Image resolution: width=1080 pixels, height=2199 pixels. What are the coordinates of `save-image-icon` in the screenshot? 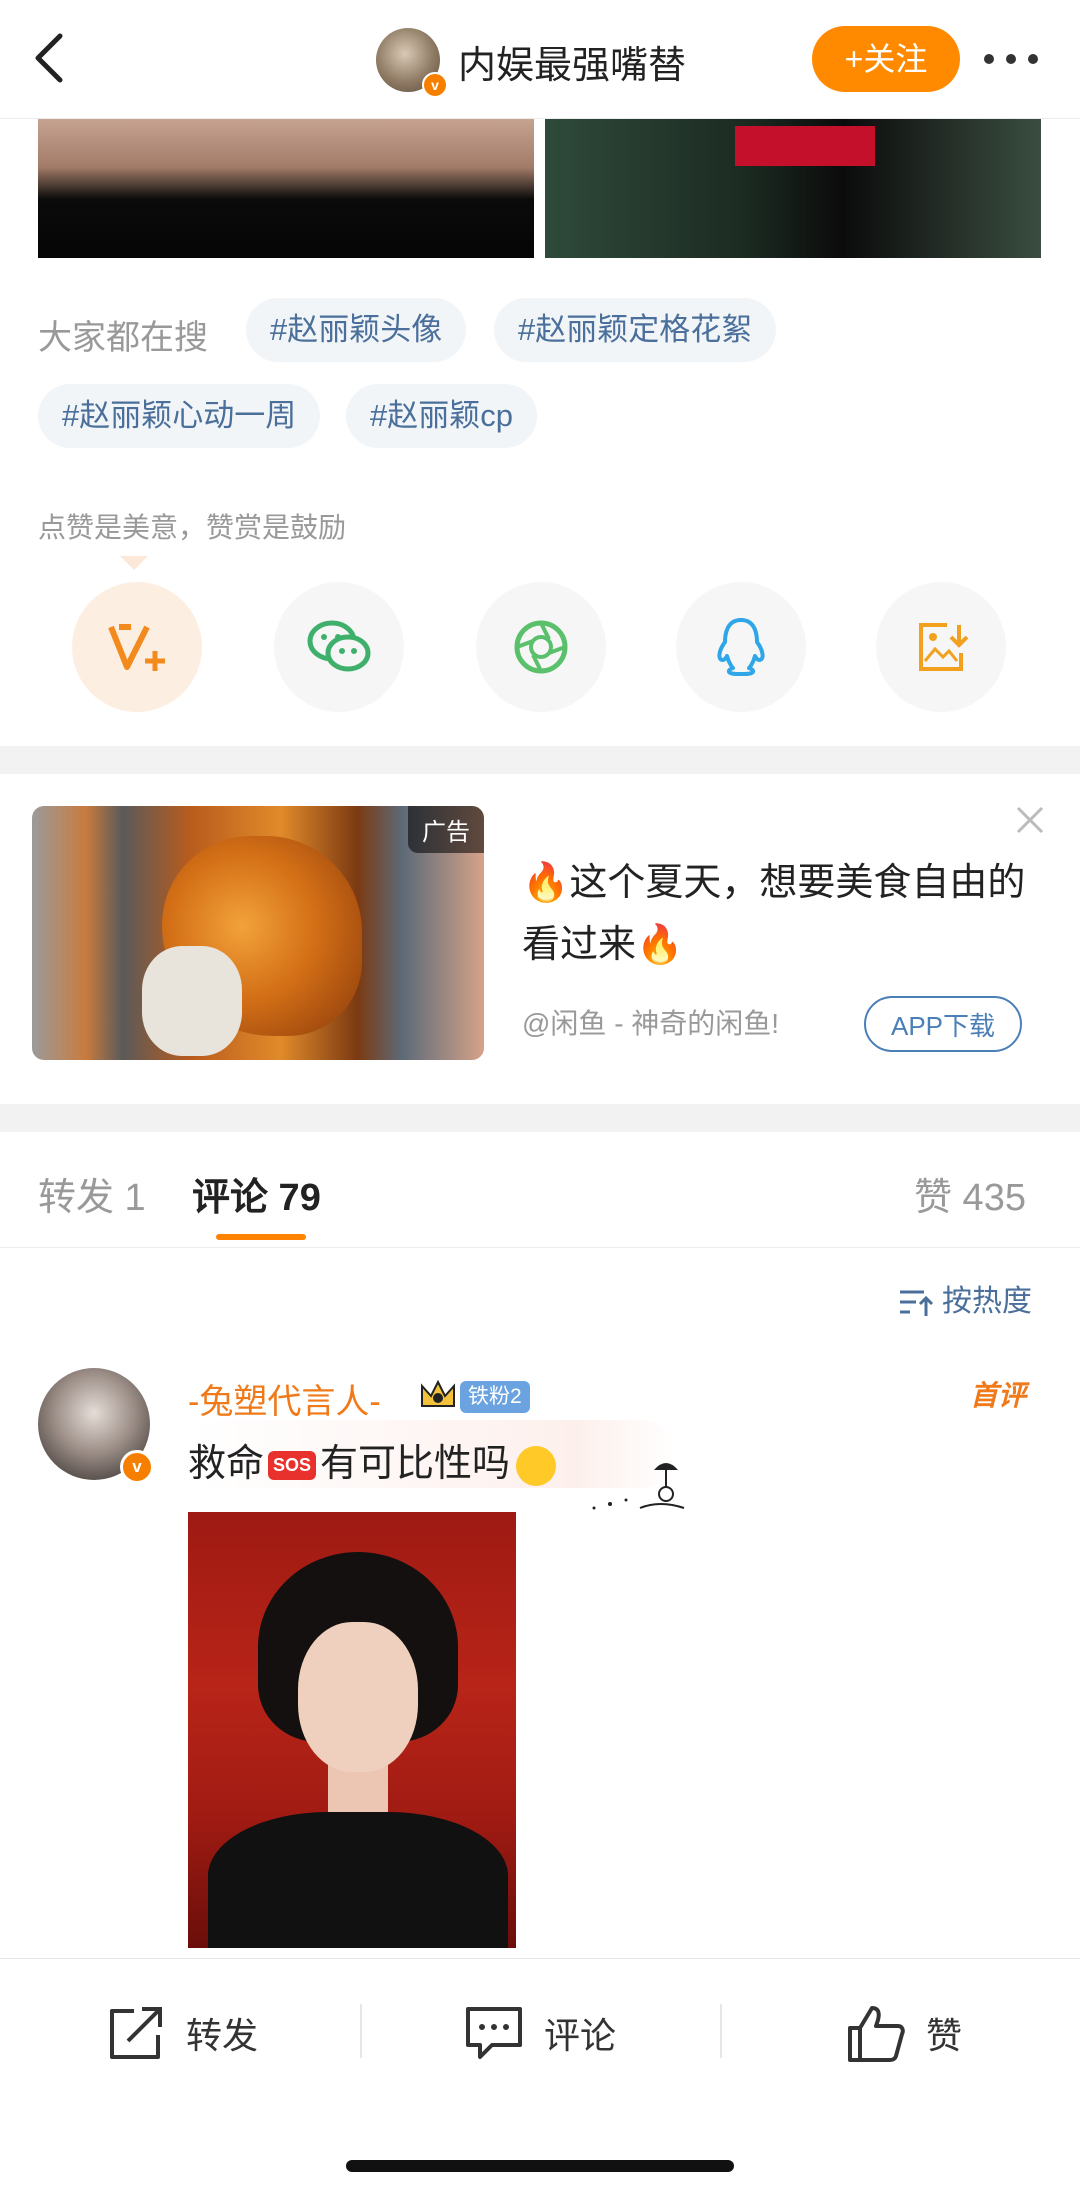 It's located at (944, 647).